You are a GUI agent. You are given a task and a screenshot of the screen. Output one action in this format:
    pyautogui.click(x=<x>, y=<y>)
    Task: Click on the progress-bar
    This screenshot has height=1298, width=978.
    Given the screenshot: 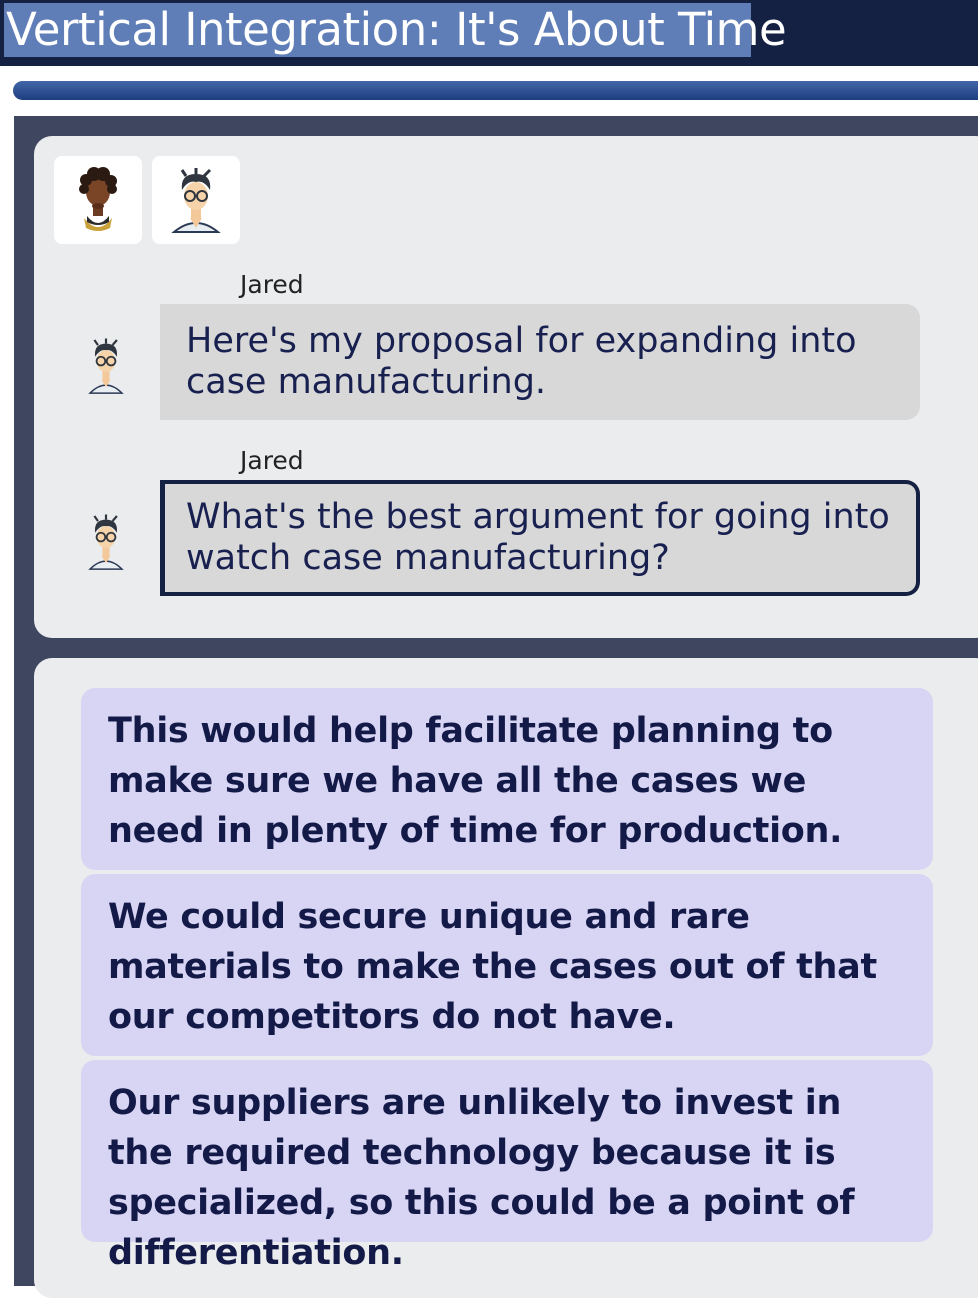 What is the action you would take?
    pyautogui.click(x=495, y=90)
    